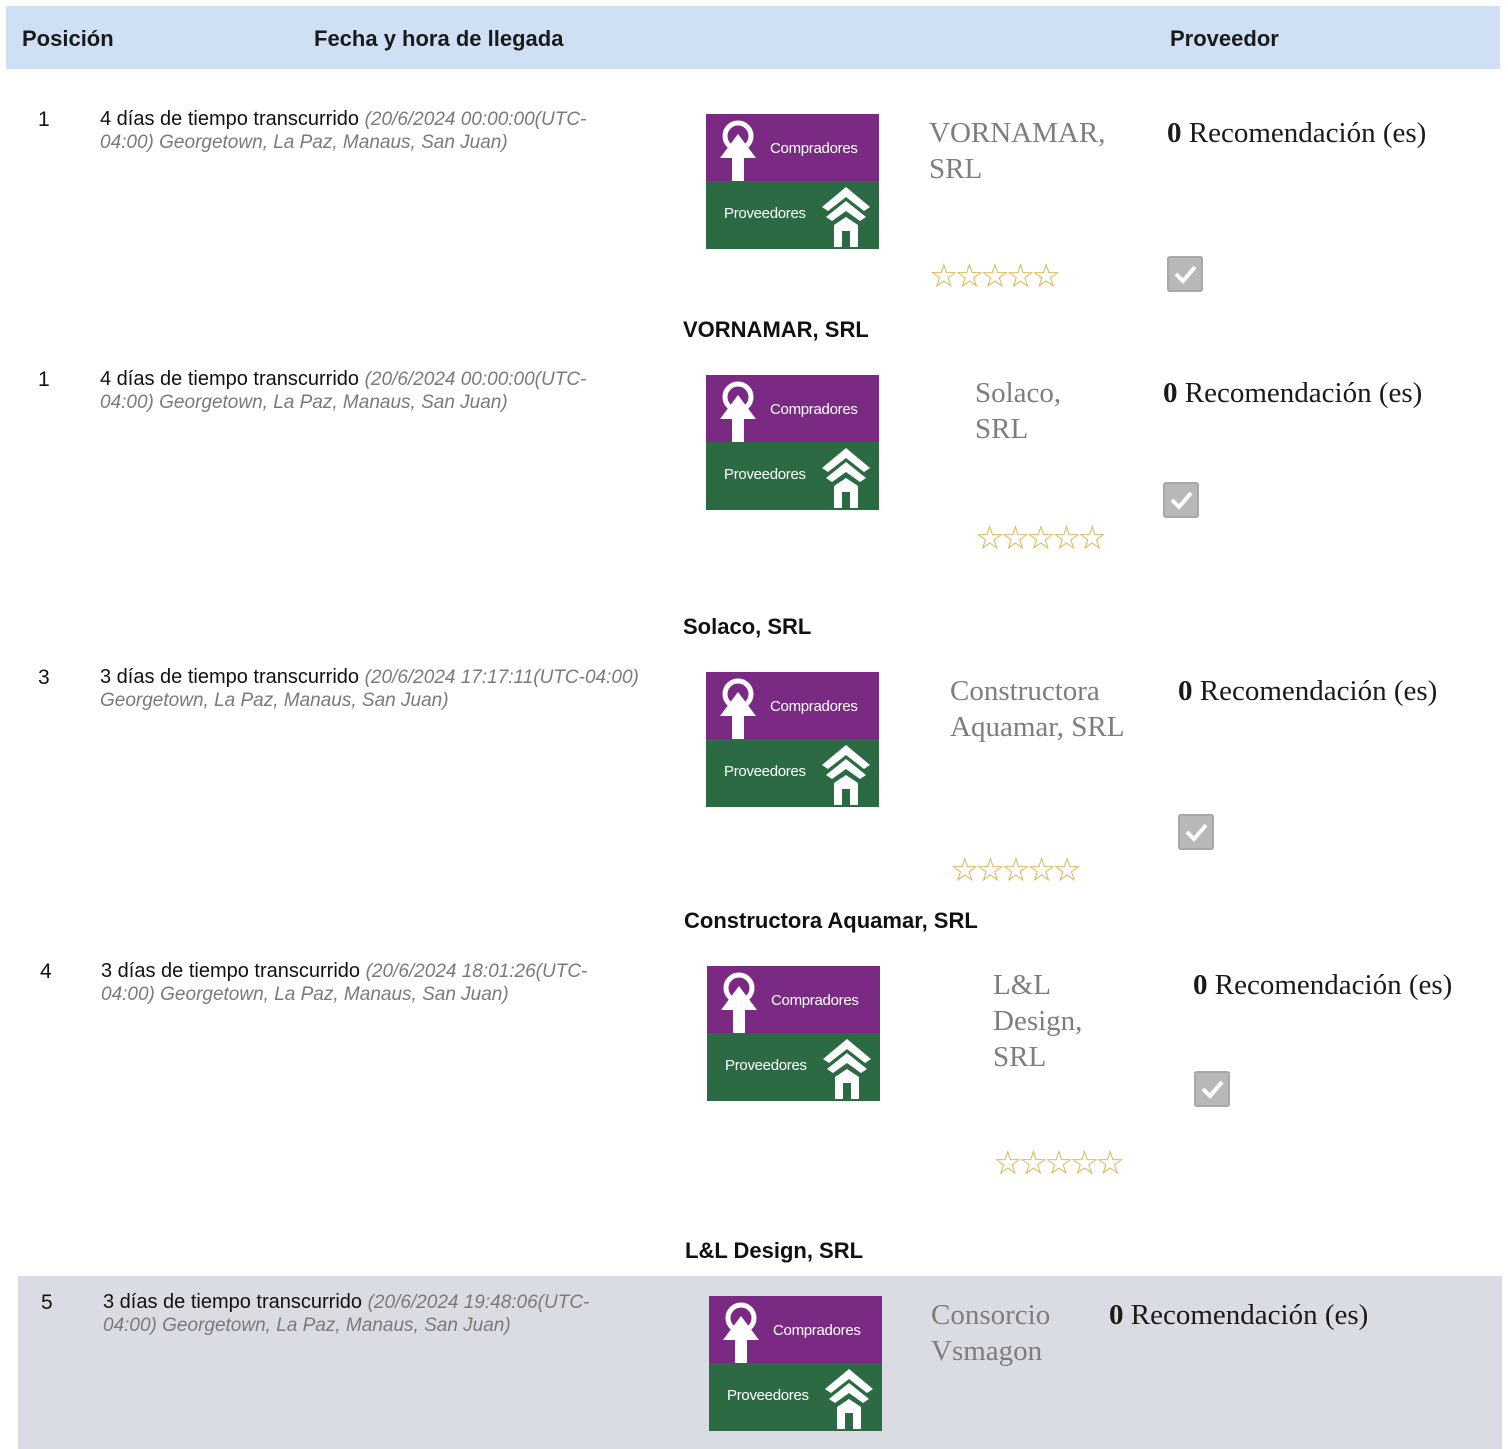  I want to click on vendor-name: L&L Design, SRL, so click(774, 1250).